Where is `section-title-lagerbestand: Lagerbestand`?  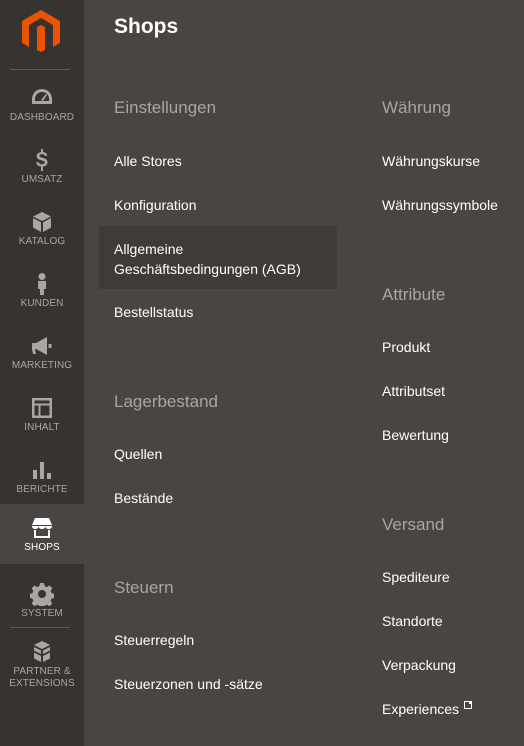 section-title-lagerbestand: Lagerbestand is located at coordinates (166, 401).